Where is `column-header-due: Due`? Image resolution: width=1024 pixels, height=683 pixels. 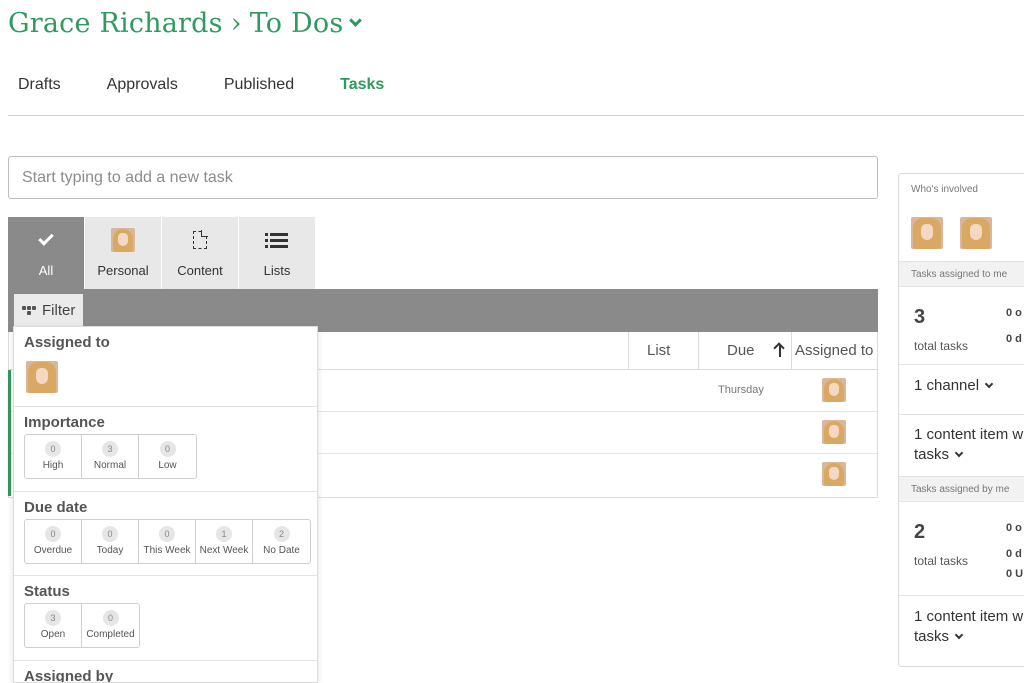
column-header-due: Due is located at coordinates (744, 351).